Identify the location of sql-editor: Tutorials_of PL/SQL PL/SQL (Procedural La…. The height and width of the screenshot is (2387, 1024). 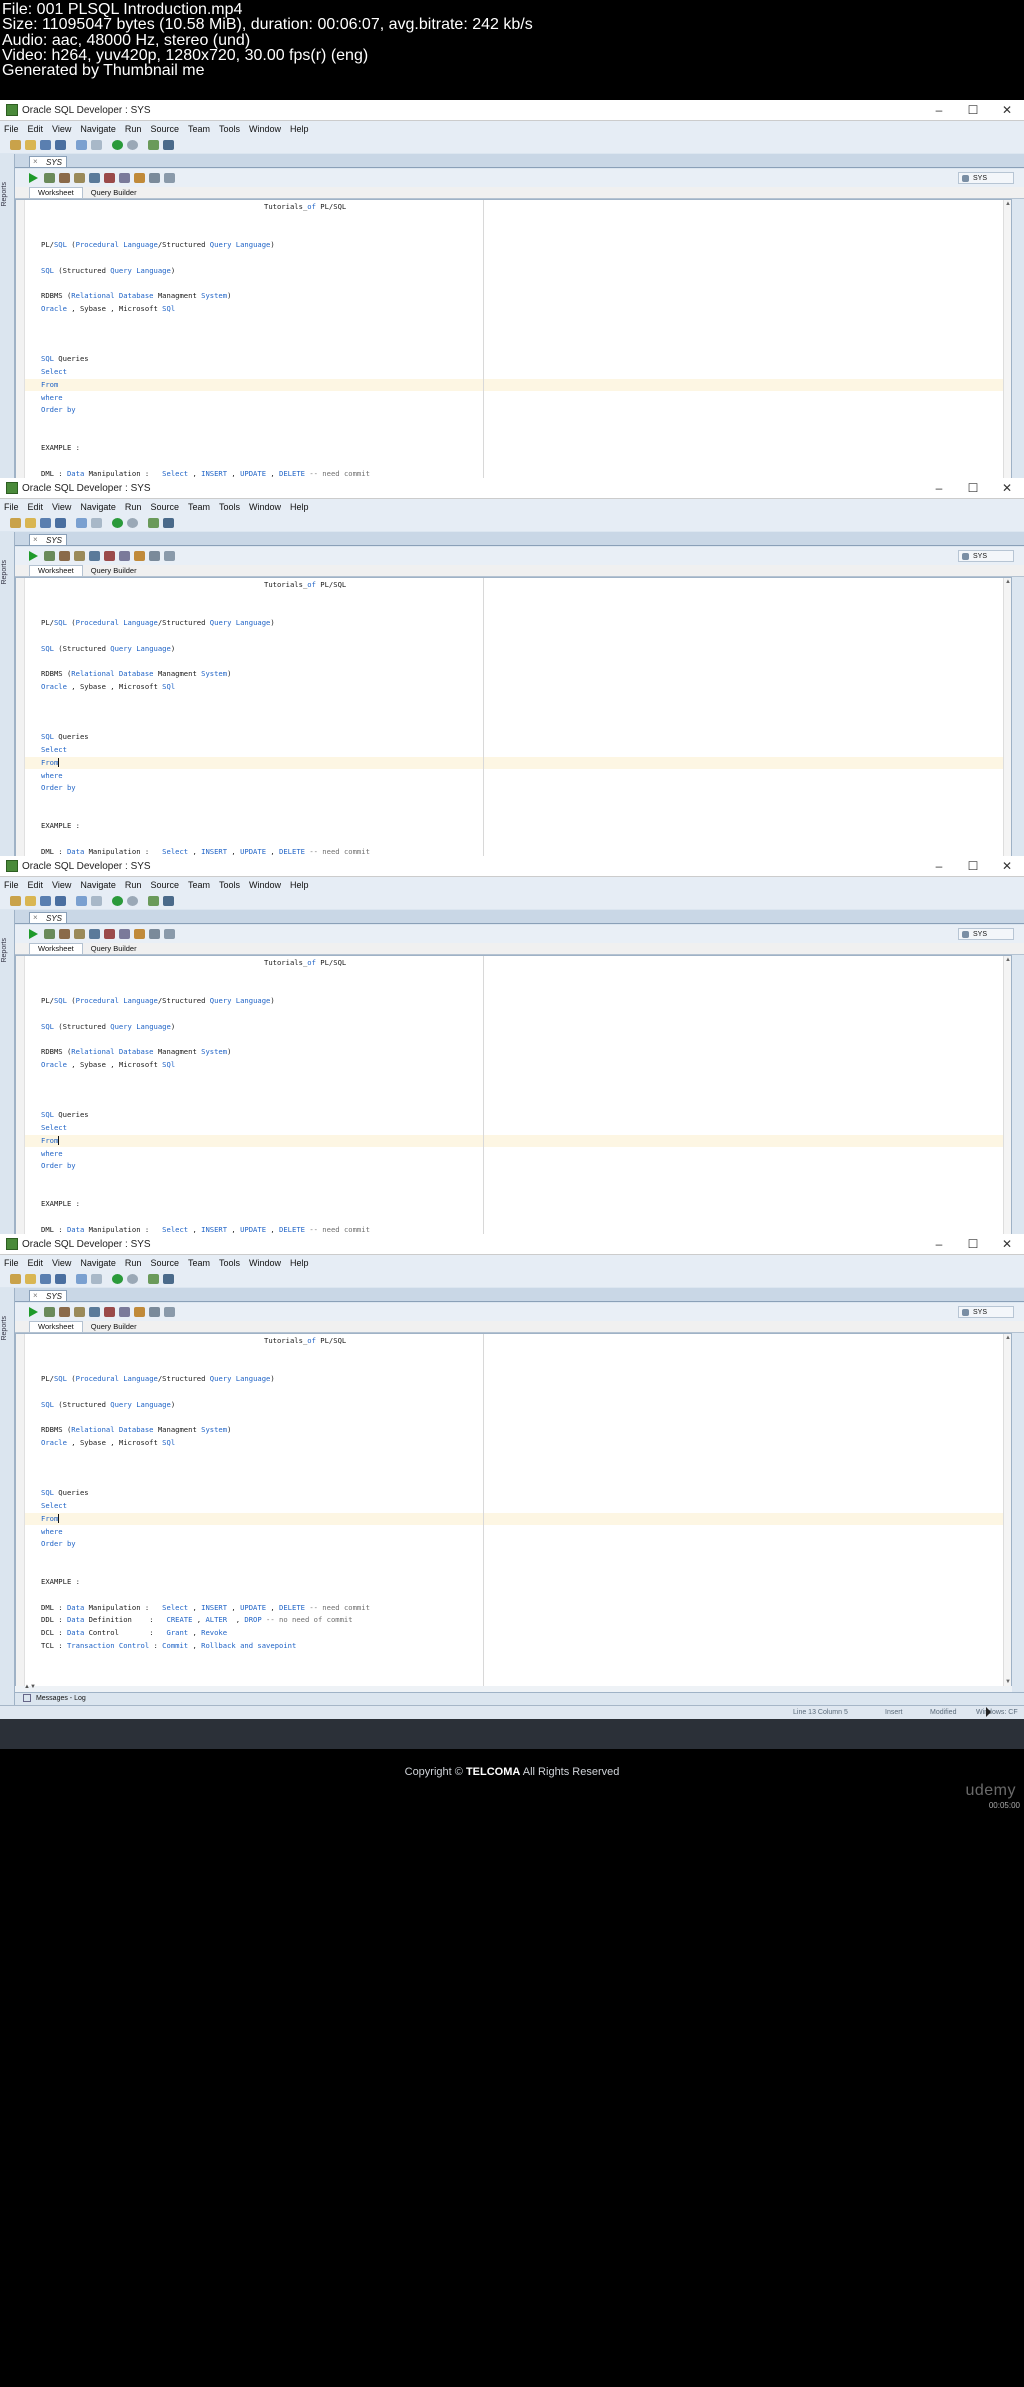
(513, 1510).